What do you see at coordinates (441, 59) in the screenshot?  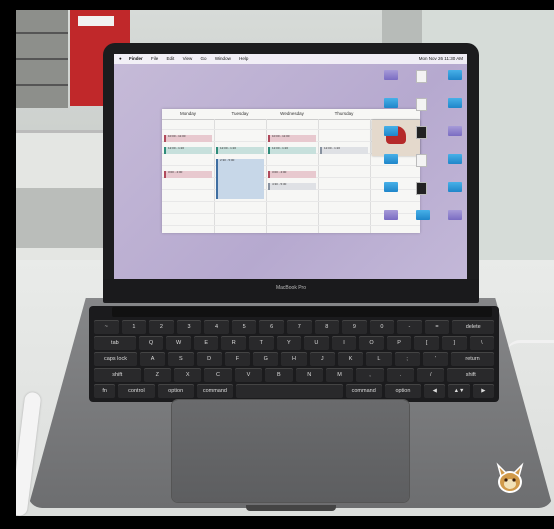 I see `status-clock: Mon Nov 26 11:30 AM` at bounding box center [441, 59].